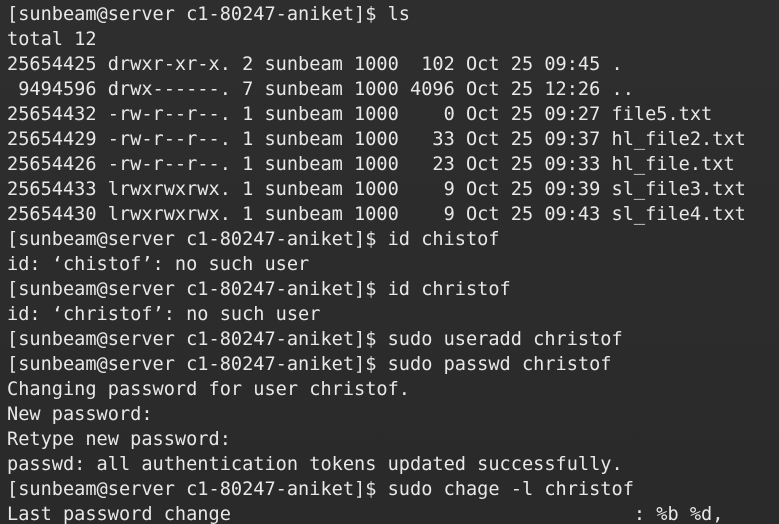  Describe the element at coordinates (52, 39) in the screenshot. I see `output-line: total 12` at that location.